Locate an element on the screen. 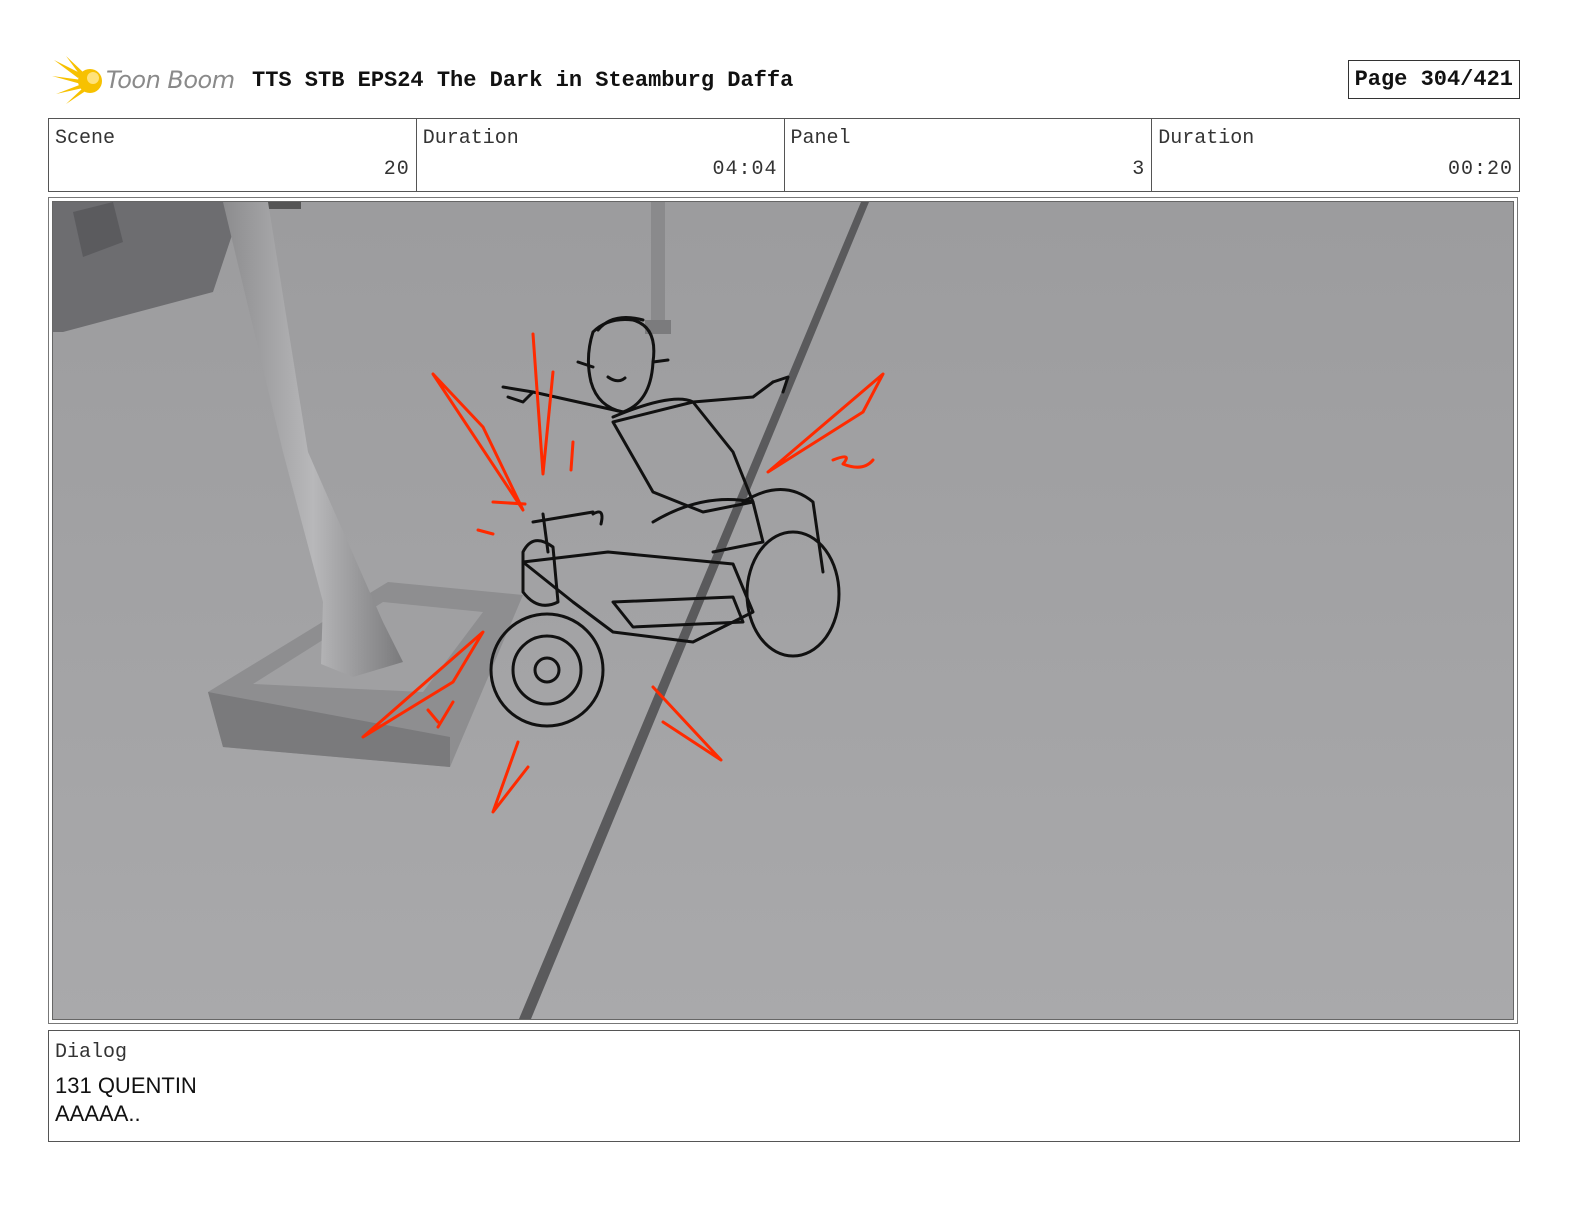 The image size is (1584, 1224). toon-boom-logo: Toon Boom is located at coordinates (147, 81).